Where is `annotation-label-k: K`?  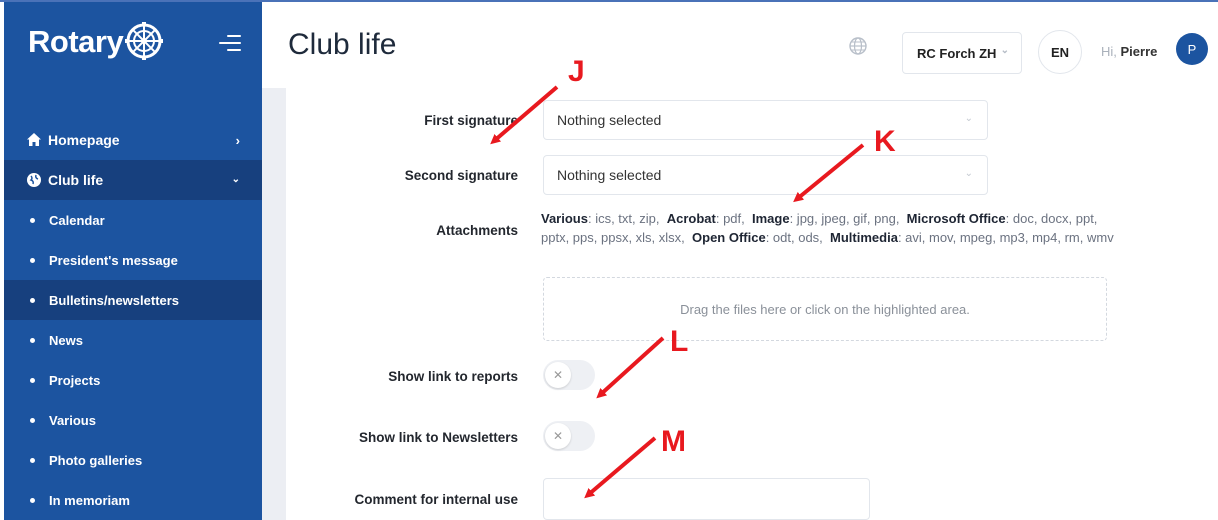 annotation-label-k: K is located at coordinates (885, 141).